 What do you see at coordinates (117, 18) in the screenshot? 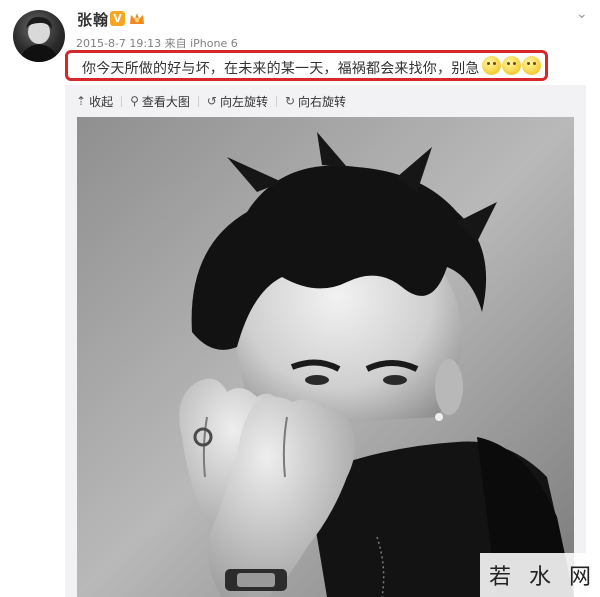
I see `verified-icon: V` at bounding box center [117, 18].